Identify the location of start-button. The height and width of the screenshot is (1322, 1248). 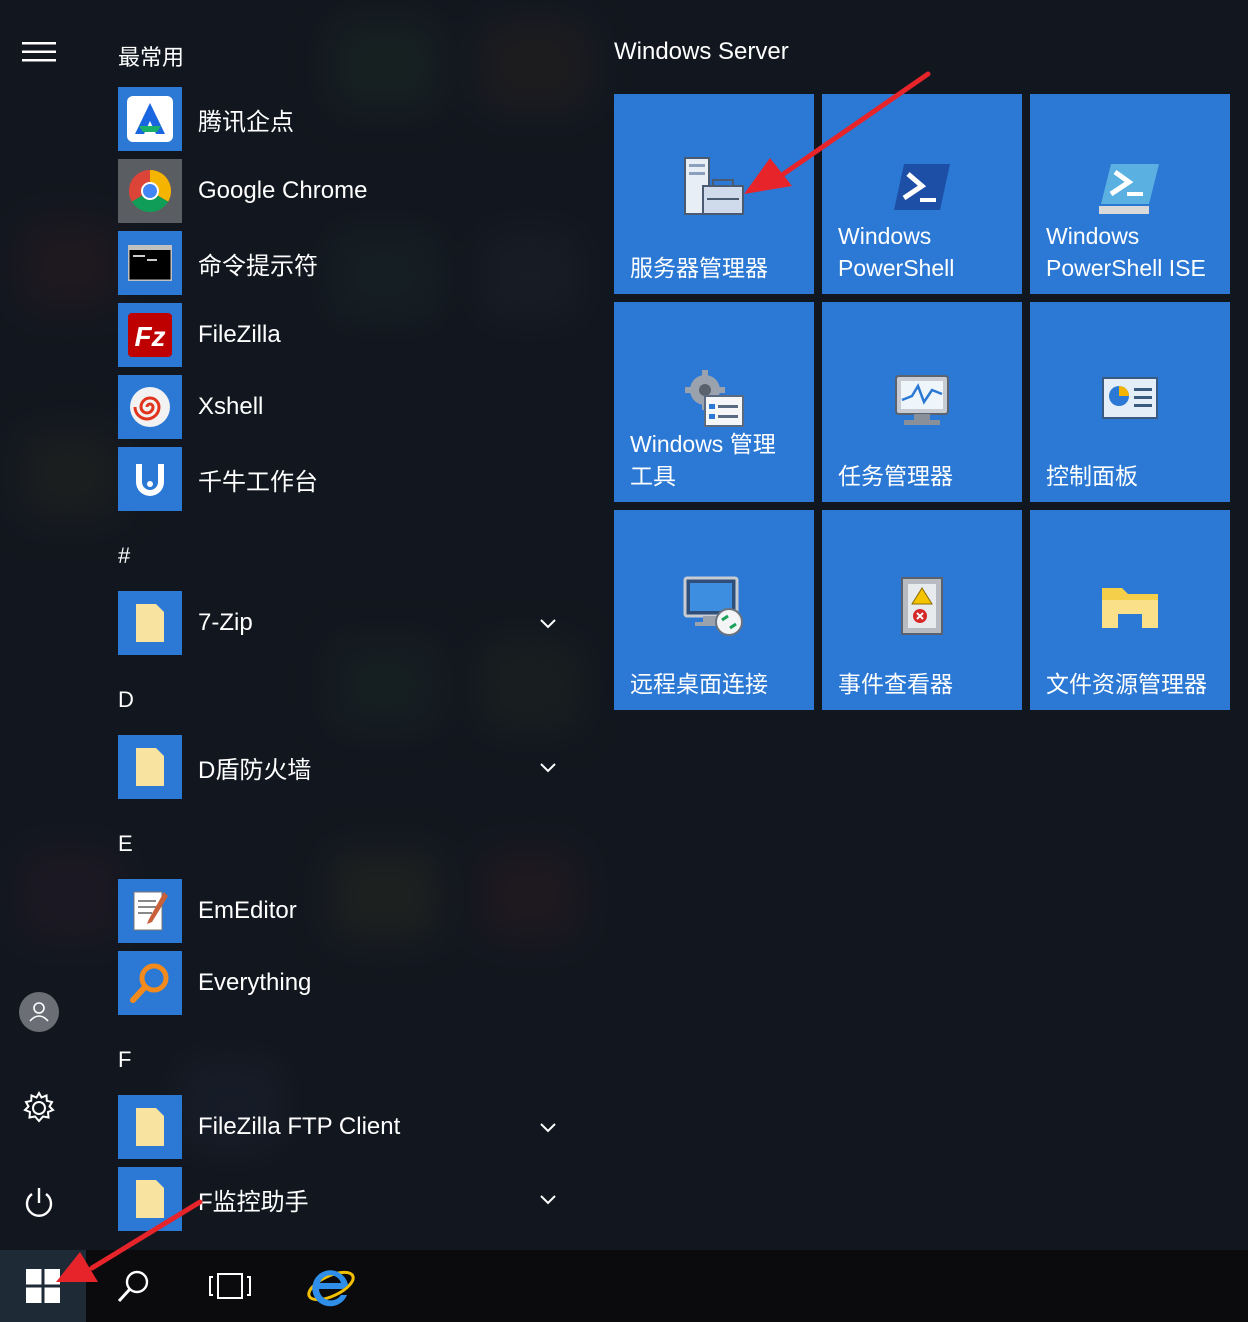
(43, 1286).